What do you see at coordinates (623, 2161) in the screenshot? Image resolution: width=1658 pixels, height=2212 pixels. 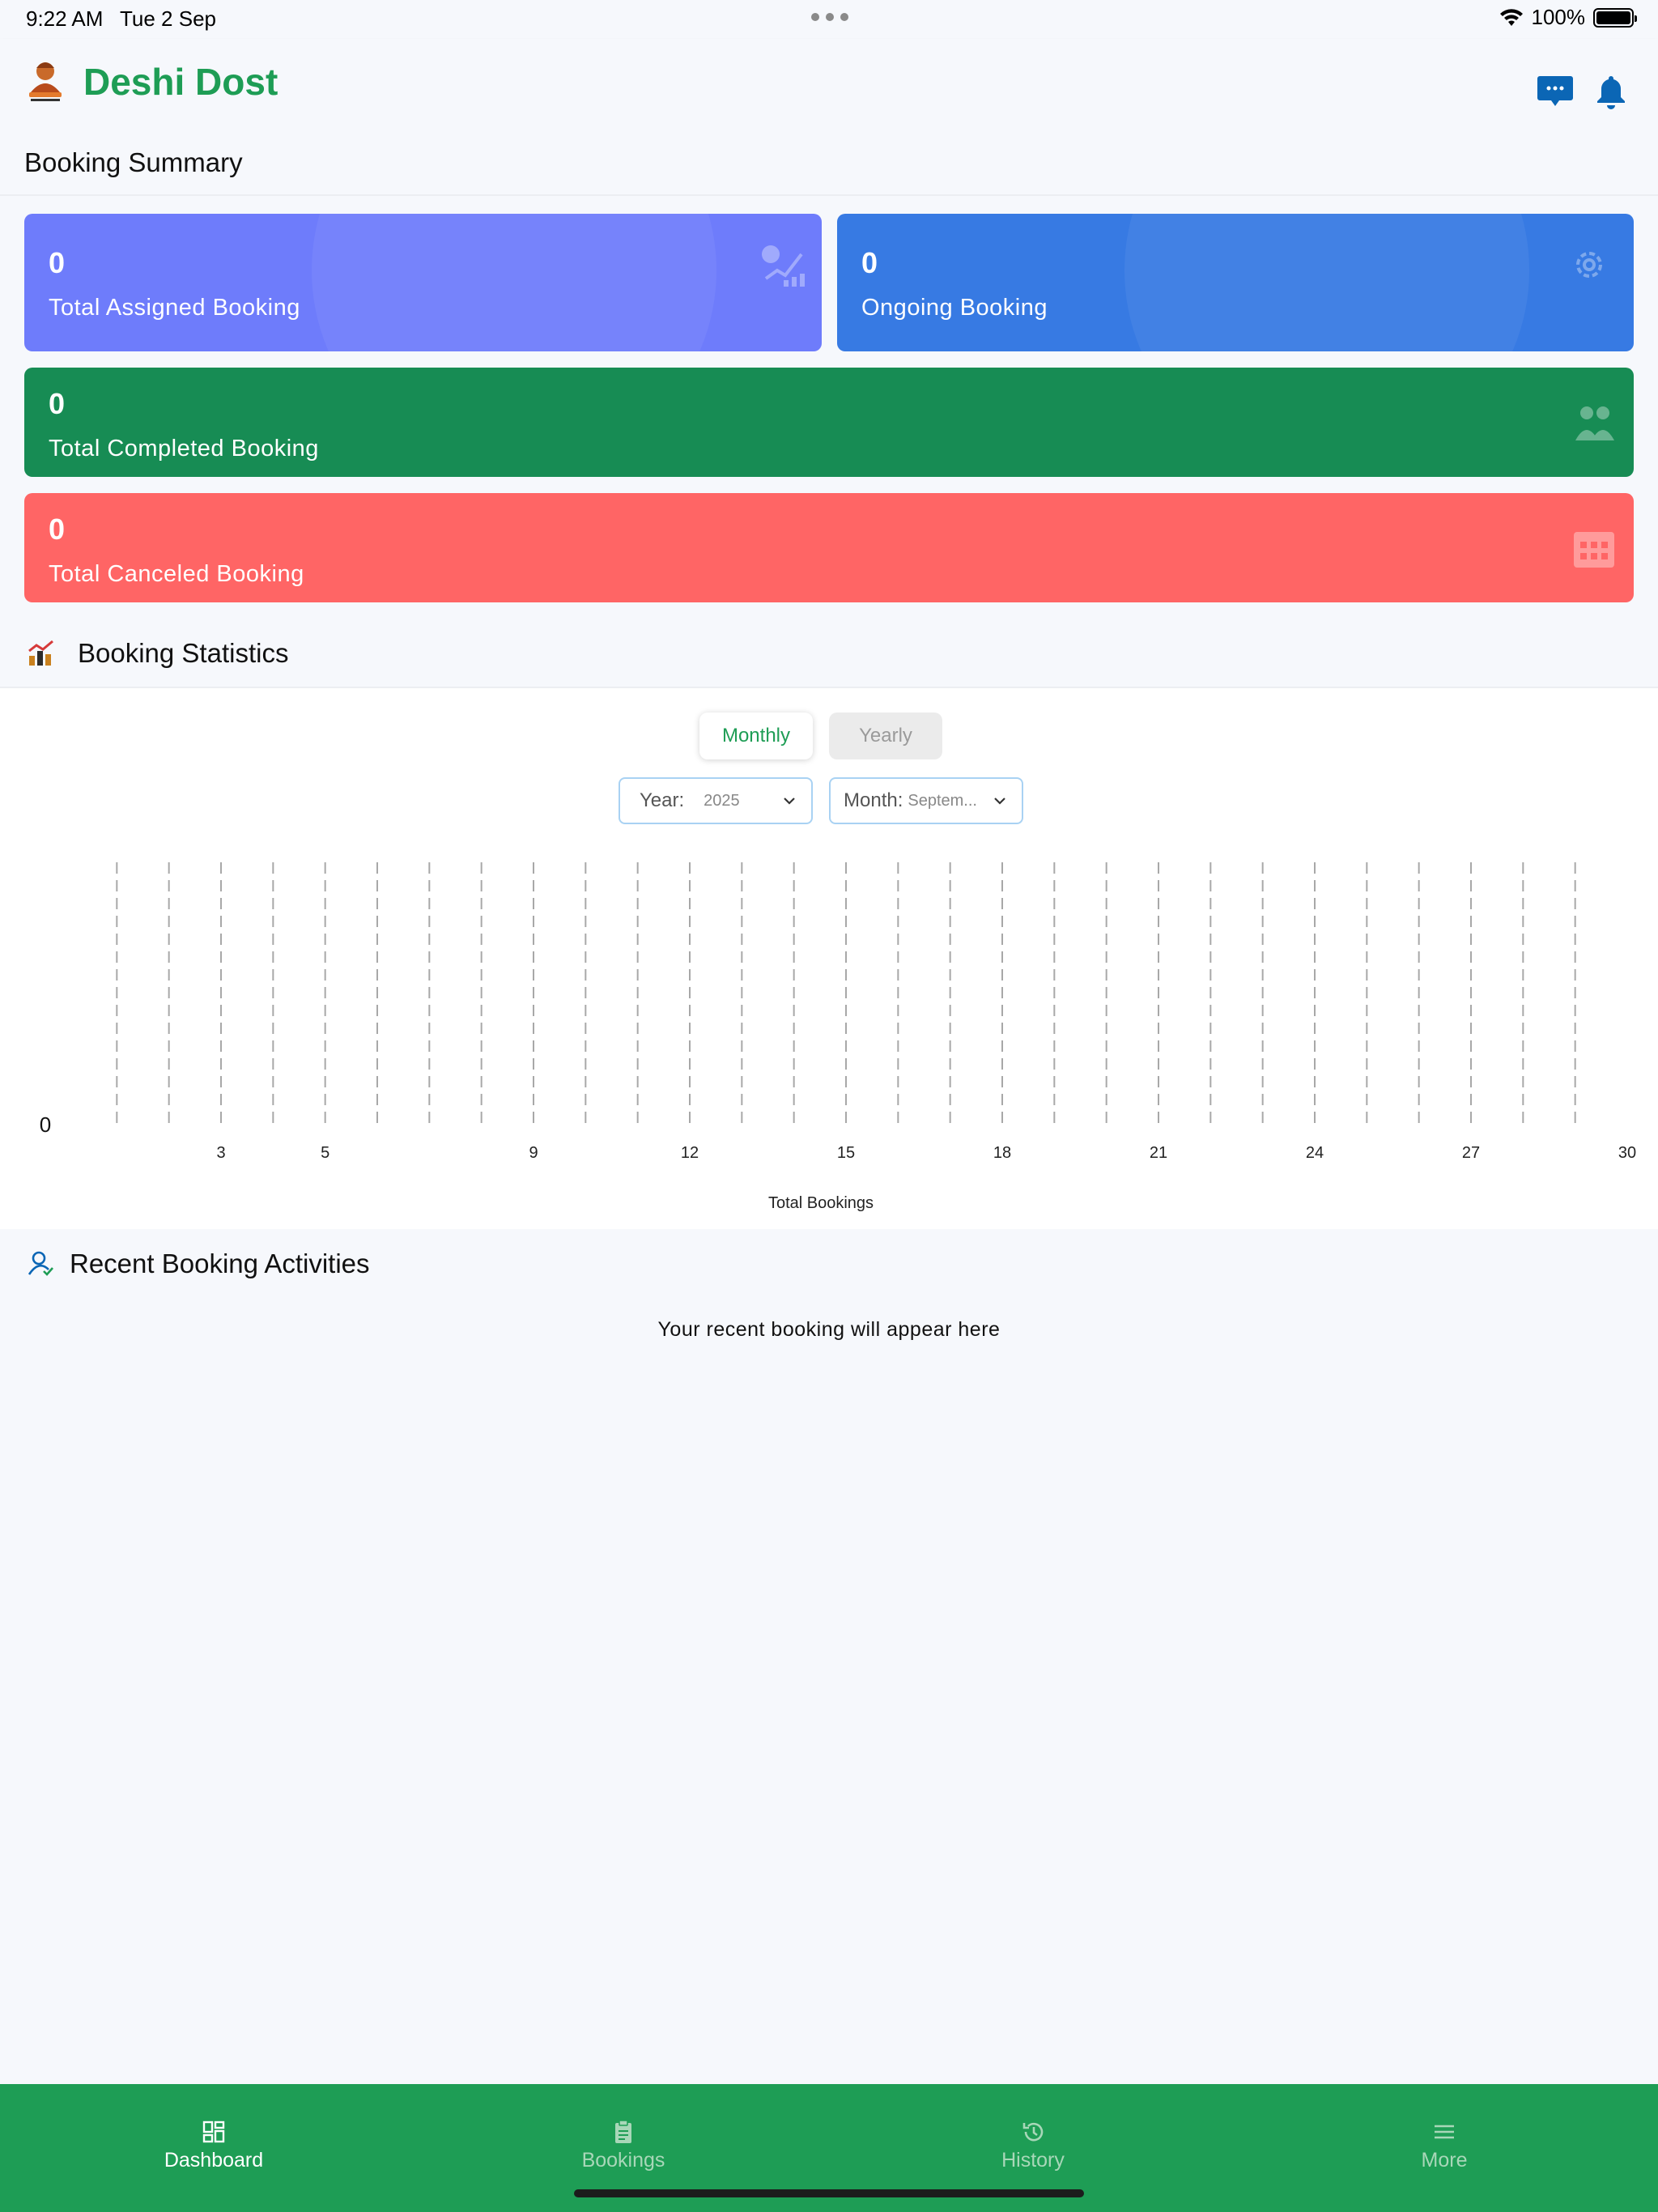 I see `nav-bookings-label: Bookings` at bounding box center [623, 2161].